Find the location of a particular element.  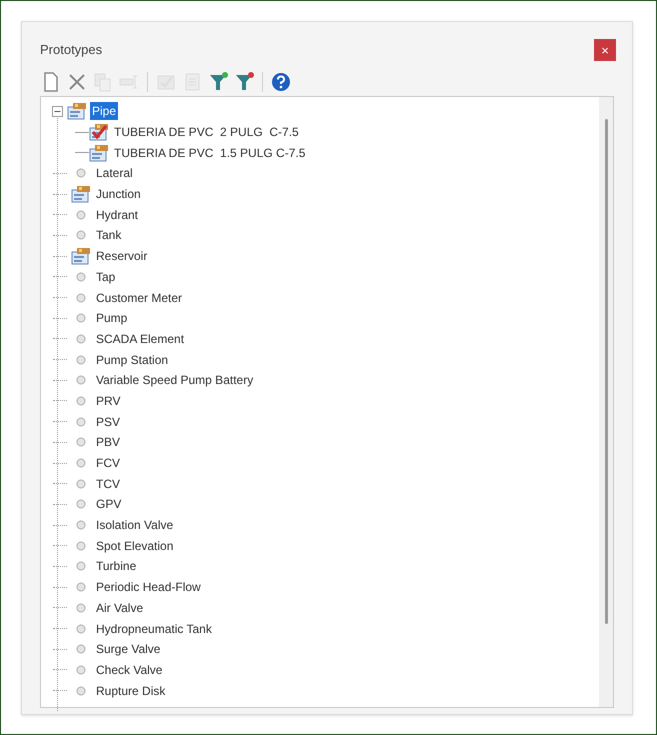

tree-item: Isolation Valve is located at coordinates (135, 525).